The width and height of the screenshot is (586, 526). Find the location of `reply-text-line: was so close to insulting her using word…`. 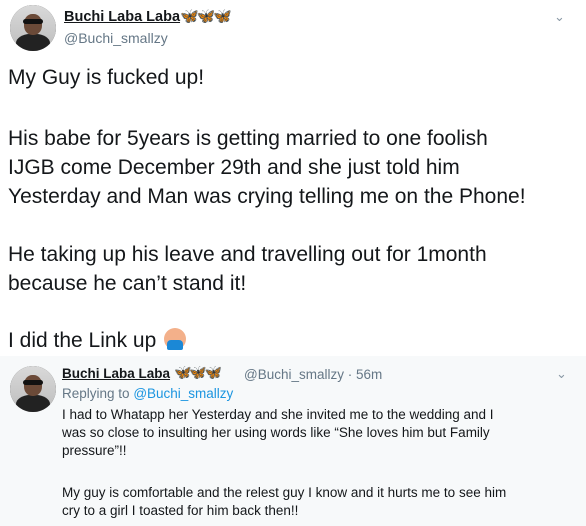

reply-text-line: was so close to insulting her using word… is located at coordinates (276, 432).